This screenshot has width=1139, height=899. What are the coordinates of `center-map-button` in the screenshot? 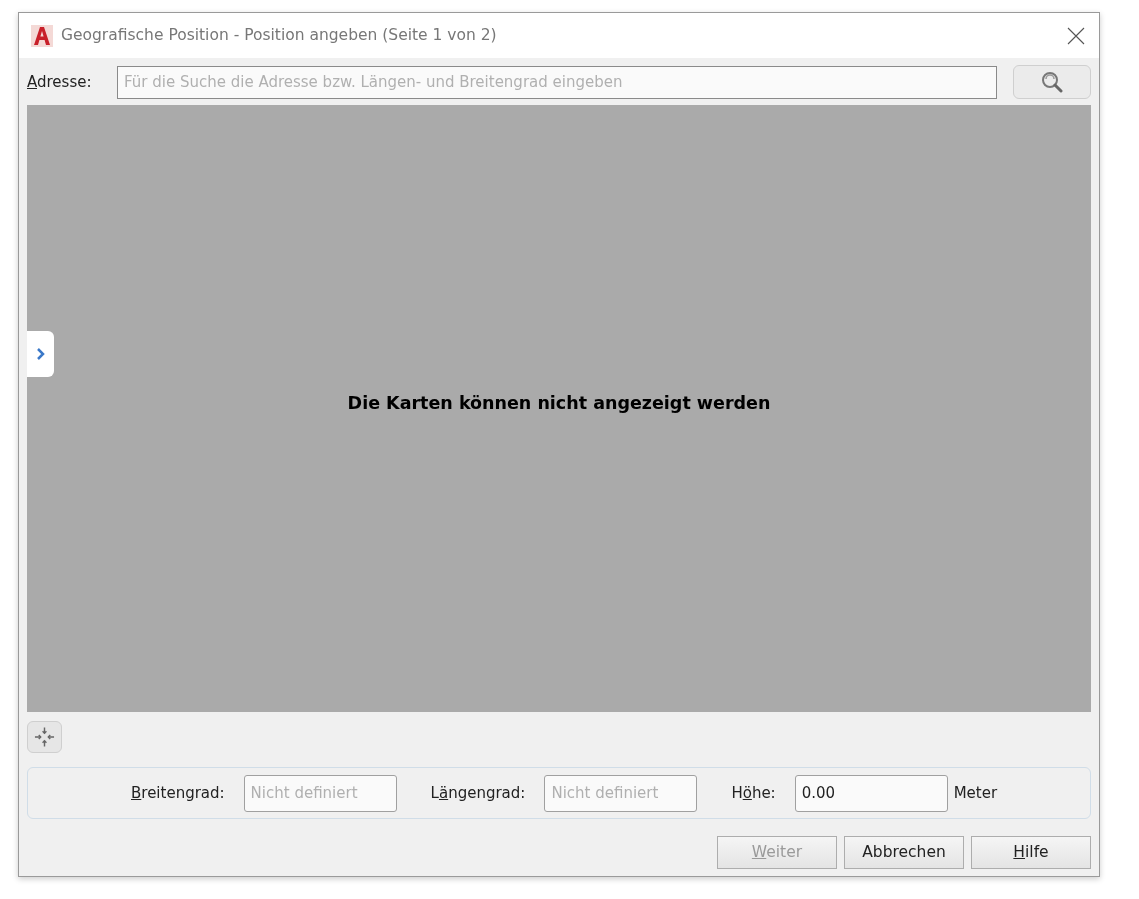 It's located at (44, 737).